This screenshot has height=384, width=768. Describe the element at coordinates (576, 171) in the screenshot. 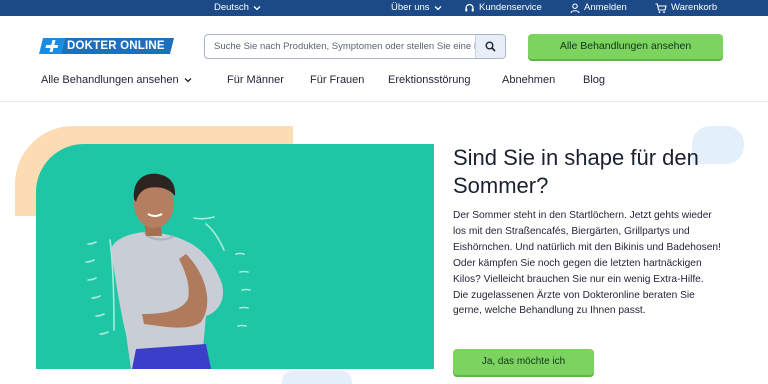

I see `hero-title: Sind Sie in shape für den Sommer?` at that location.